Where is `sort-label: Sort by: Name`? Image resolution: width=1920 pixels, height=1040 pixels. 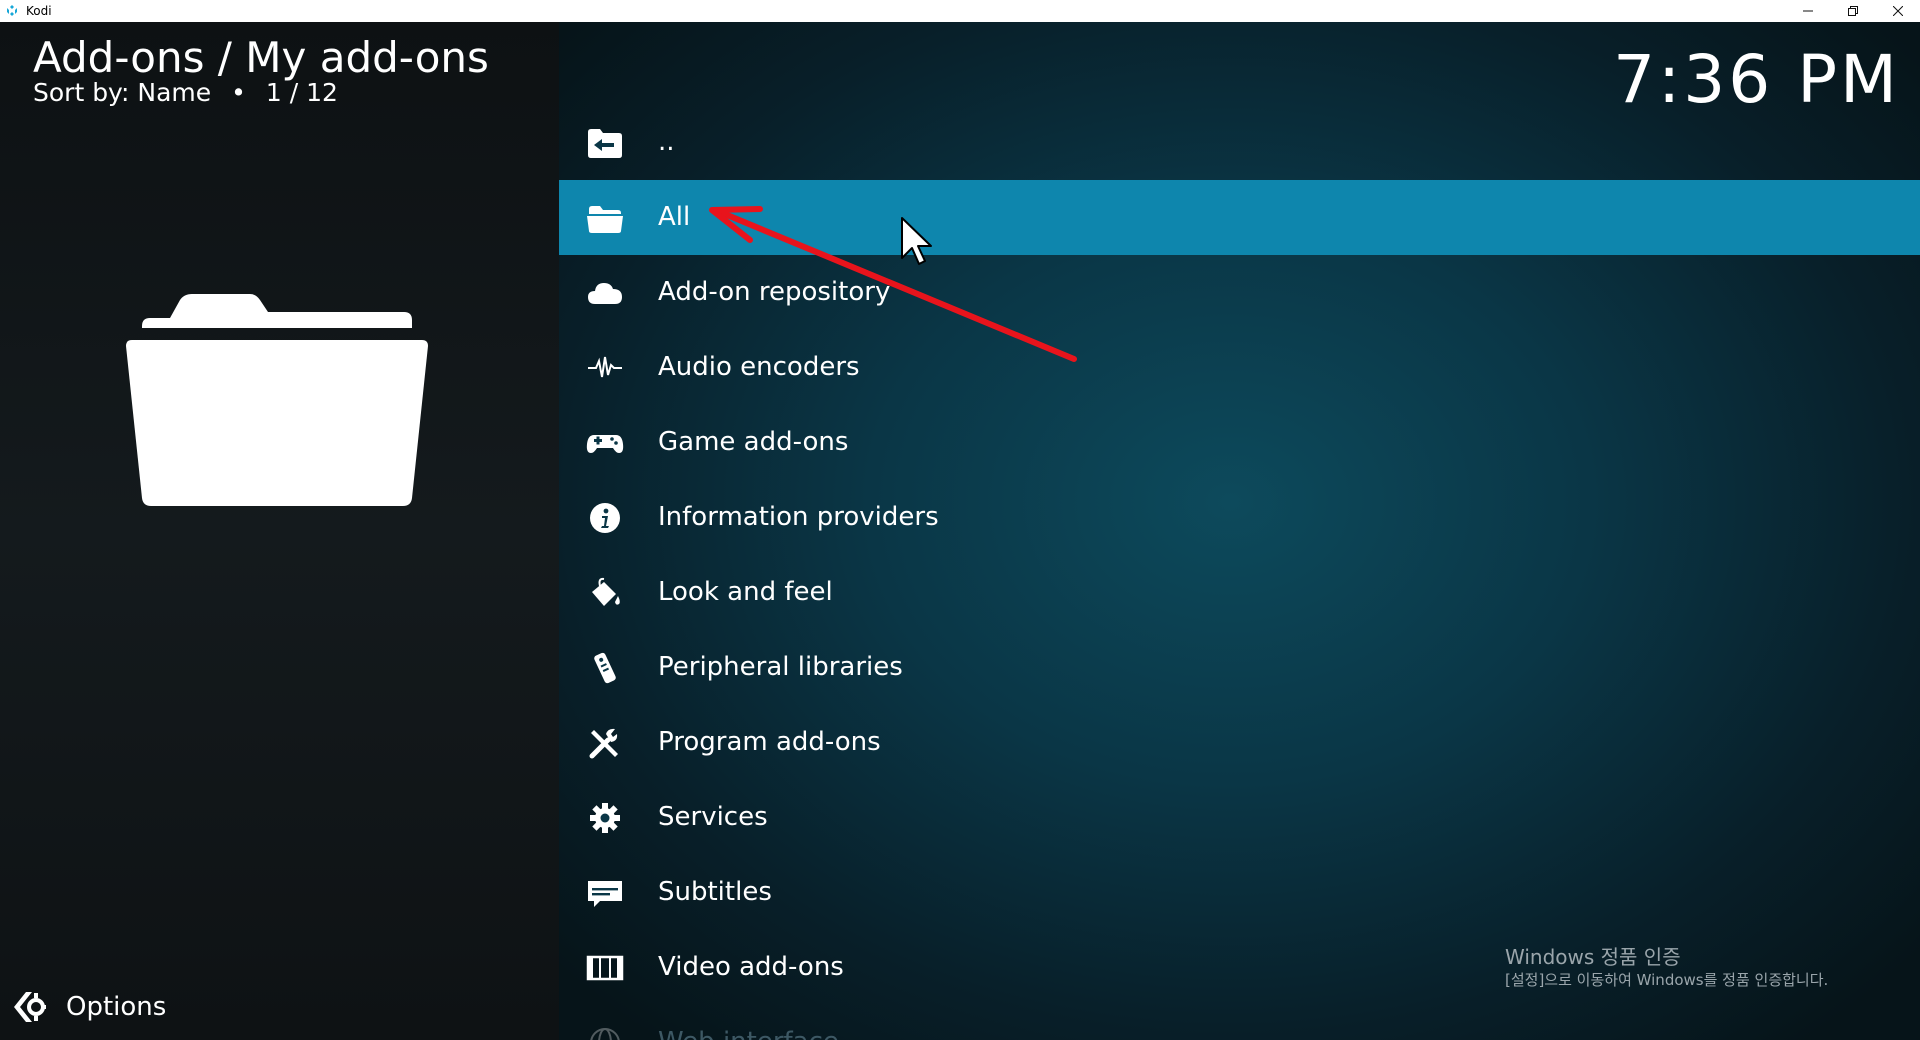 sort-label: Sort by: Name is located at coordinates (122, 93).